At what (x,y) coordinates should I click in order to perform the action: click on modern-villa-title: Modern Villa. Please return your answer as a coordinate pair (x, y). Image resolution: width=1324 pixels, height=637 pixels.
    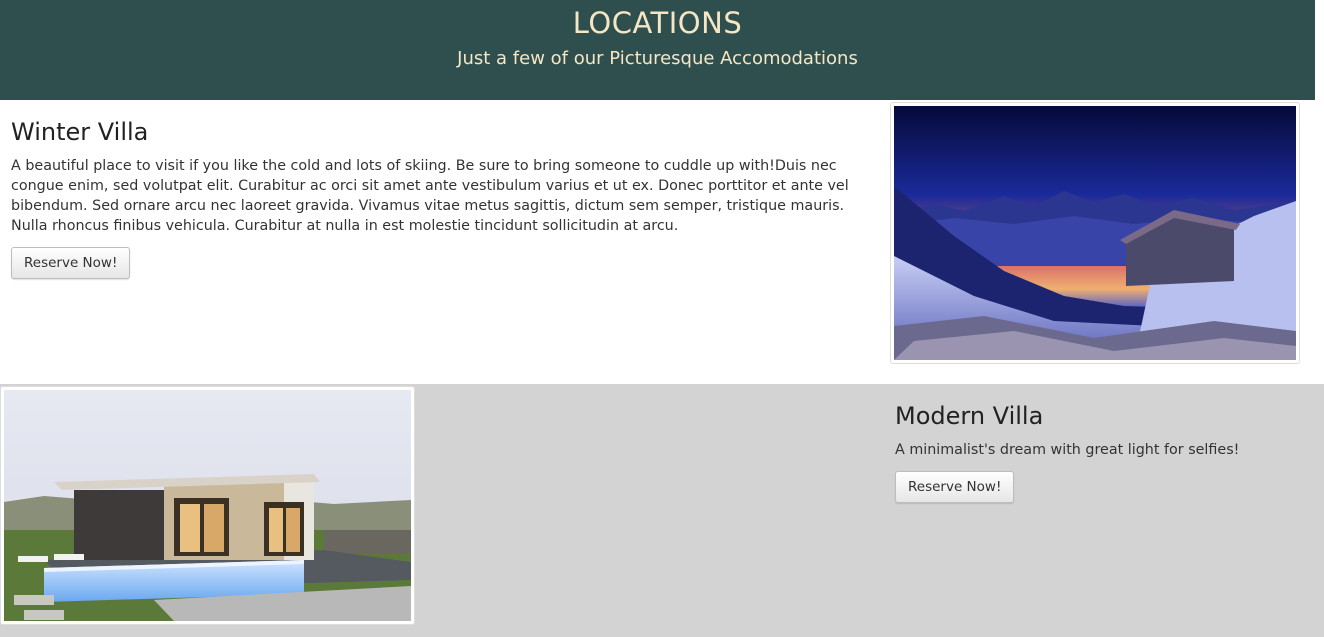
    Looking at the image, I should click on (969, 416).